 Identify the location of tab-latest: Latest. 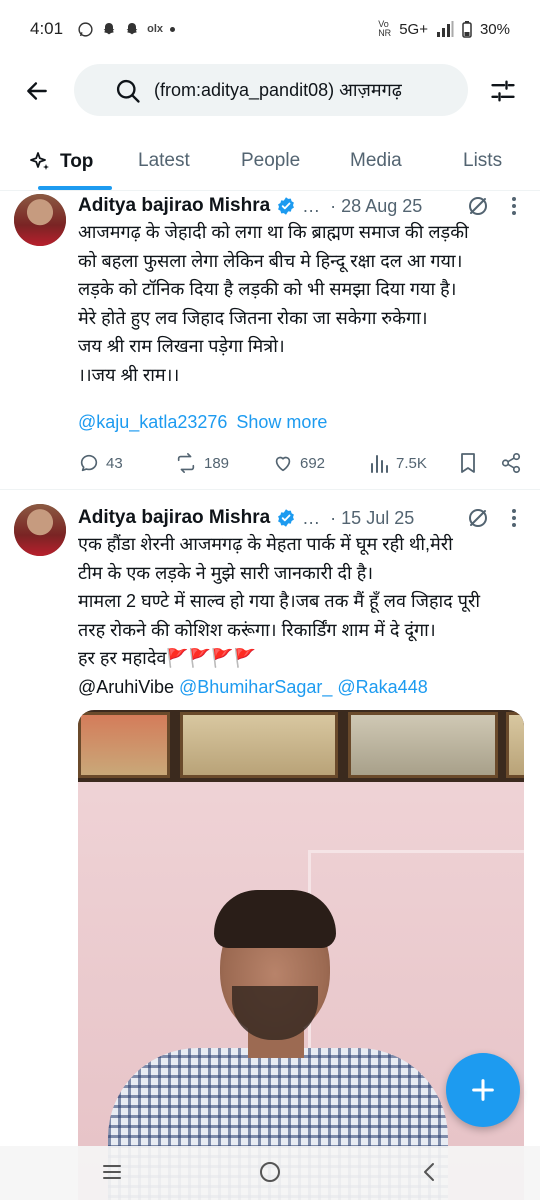
(164, 161).